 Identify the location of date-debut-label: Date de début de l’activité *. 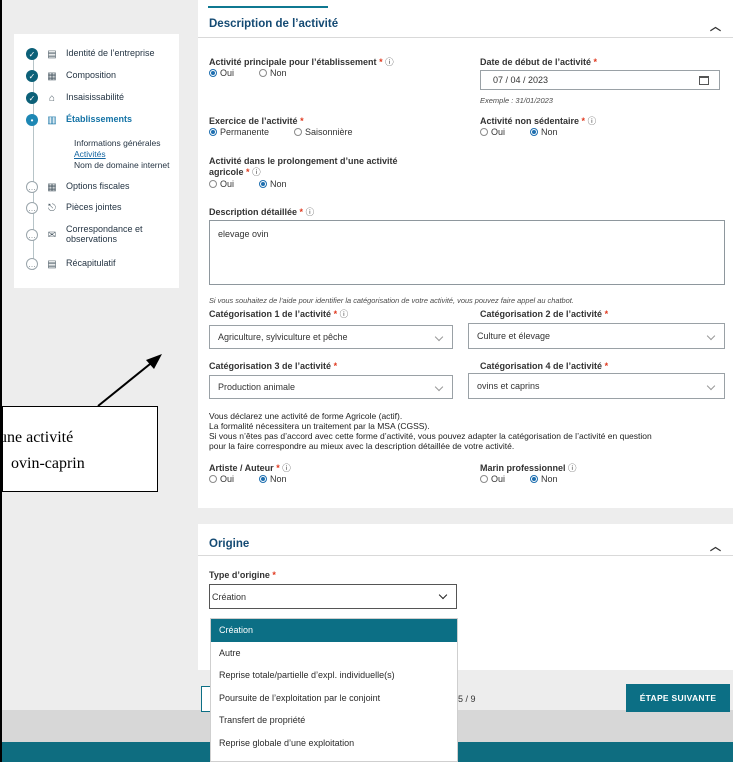
(539, 62).